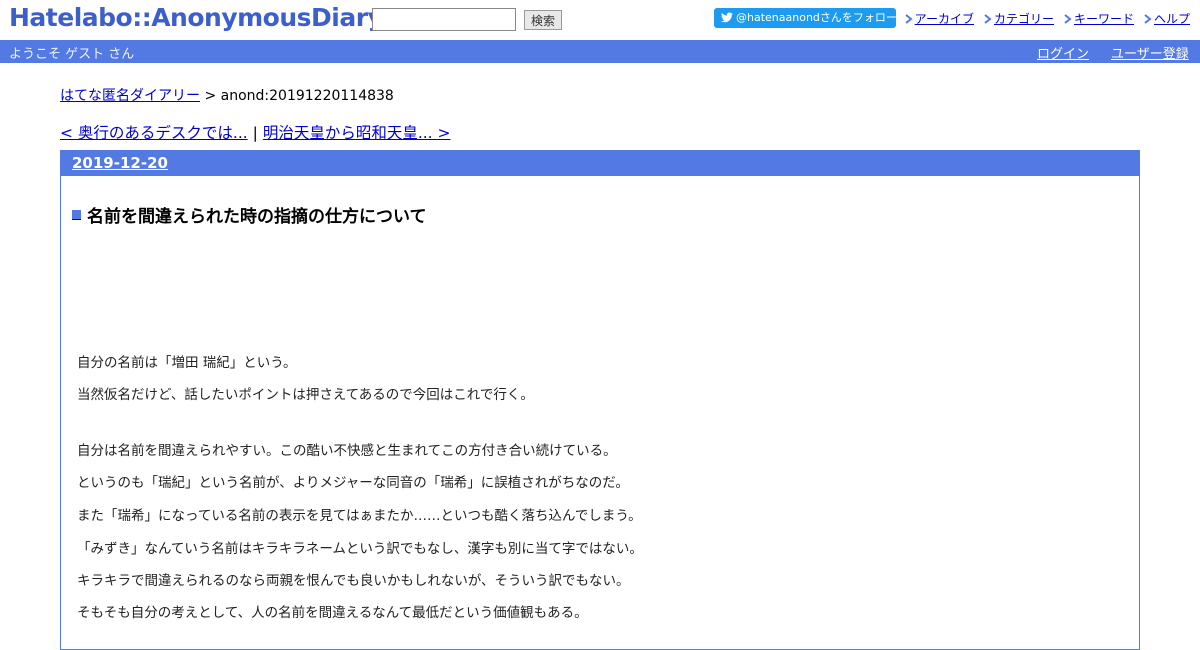  What do you see at coordinates (1024, 19) in the screenshot?
I see `nav-category-link: カテゴリー` at bounding box center [1024, 19].